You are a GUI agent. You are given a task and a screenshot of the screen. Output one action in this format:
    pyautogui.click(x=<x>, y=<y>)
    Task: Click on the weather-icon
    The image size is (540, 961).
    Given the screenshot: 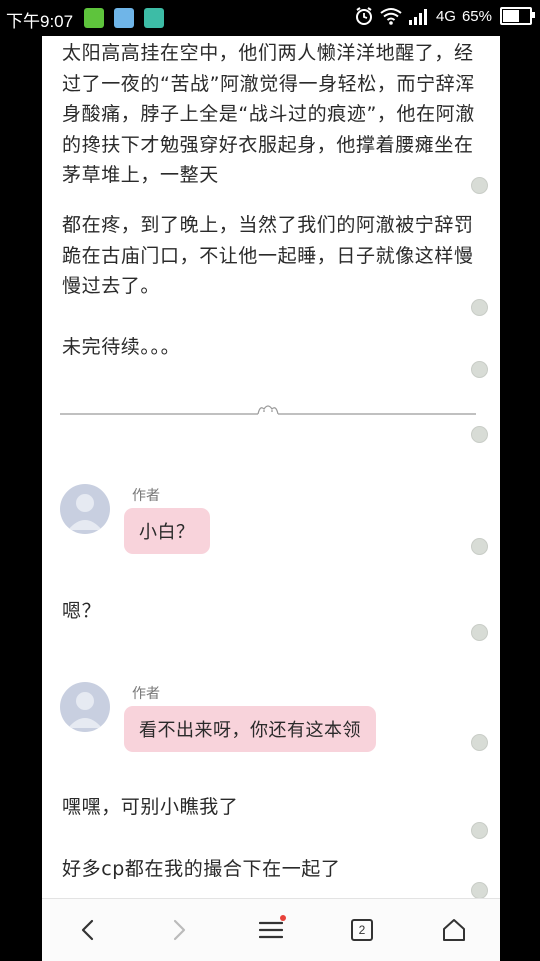 What is the action you would take?
    pyautogui.click(x=124, y=18)
    